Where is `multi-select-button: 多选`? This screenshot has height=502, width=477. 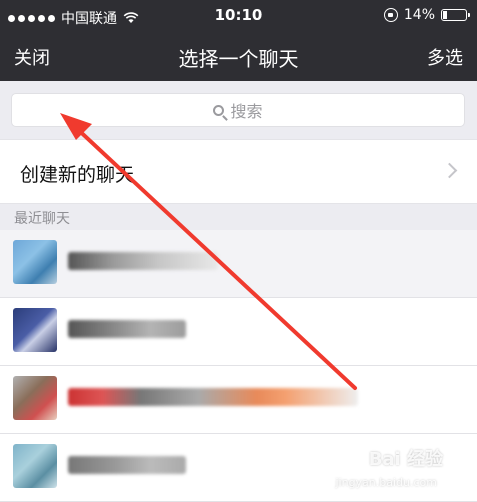 multi-select-button: 多选 is located at coordinates (445, 57).